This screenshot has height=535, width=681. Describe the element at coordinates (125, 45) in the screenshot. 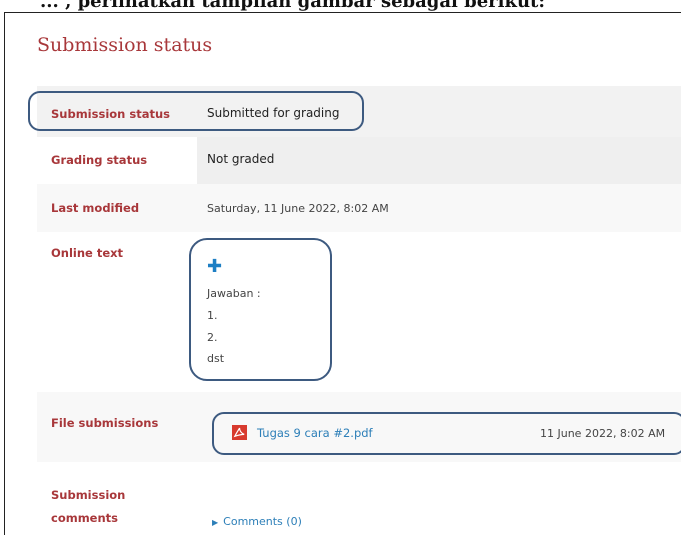

I see `page-heading: Submission status` at that location.